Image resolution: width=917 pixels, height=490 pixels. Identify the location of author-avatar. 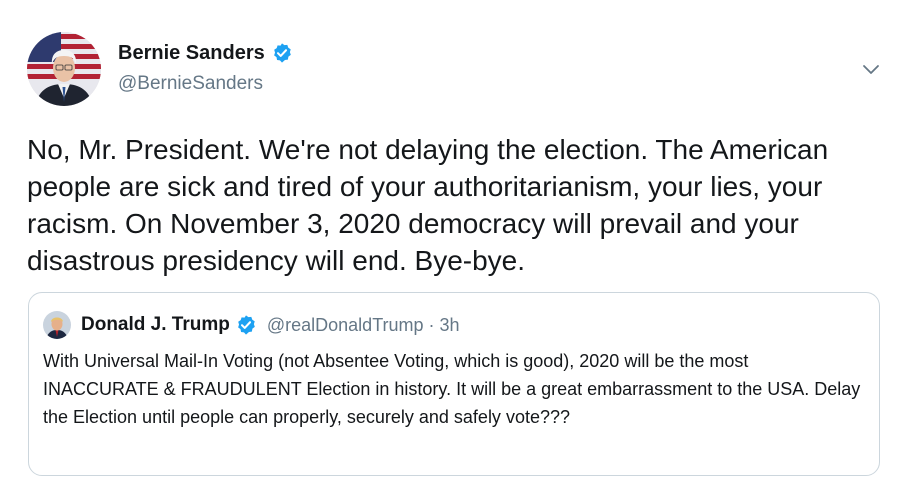
(64, 69).